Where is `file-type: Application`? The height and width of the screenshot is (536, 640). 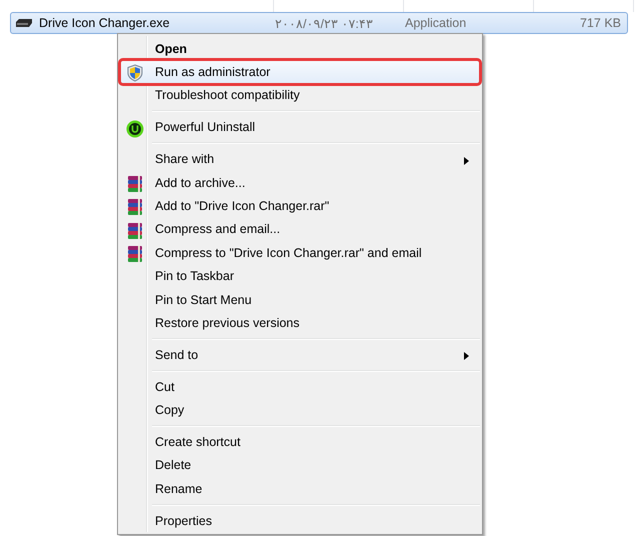 file-type: Application is located at coordinates (436, 23).